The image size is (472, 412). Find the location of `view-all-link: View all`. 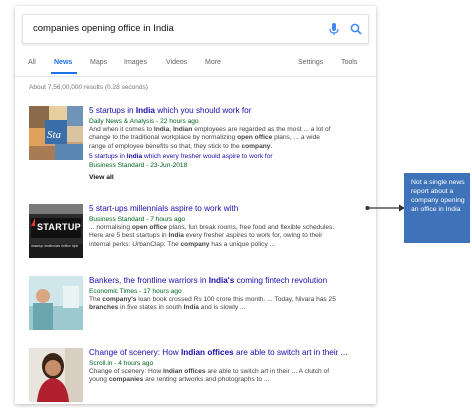

view-all-link: View all is located at coordinates (229, 177).